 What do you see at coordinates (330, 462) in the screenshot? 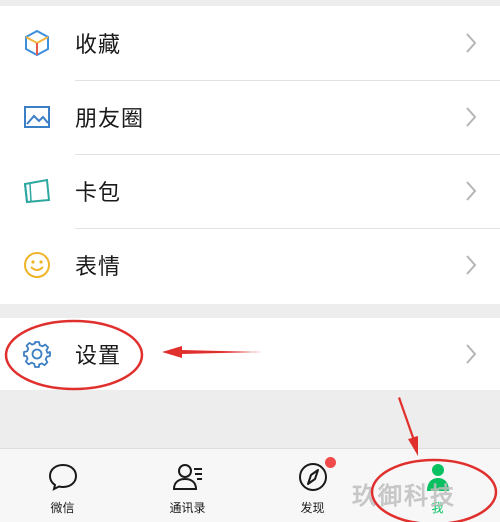
I see `notification-badge` at bounding box center [330, 462].